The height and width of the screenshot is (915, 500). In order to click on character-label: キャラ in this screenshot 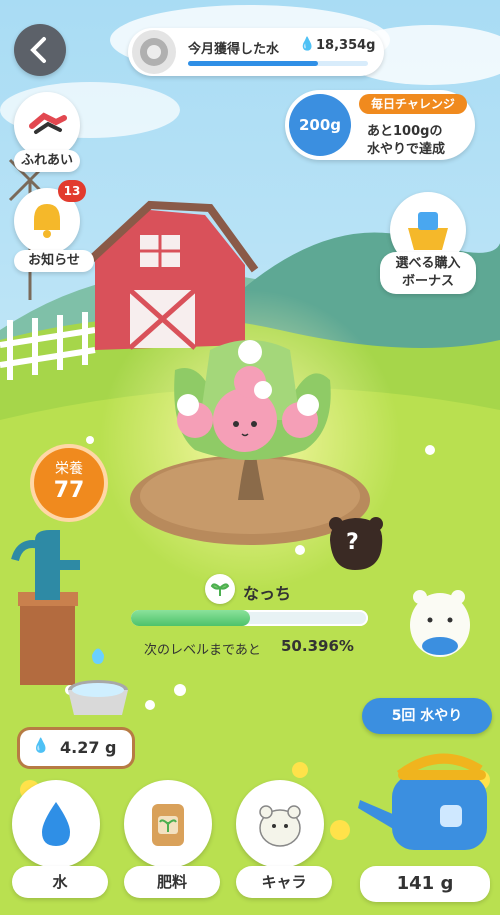, I will do `click(284, 882)`.